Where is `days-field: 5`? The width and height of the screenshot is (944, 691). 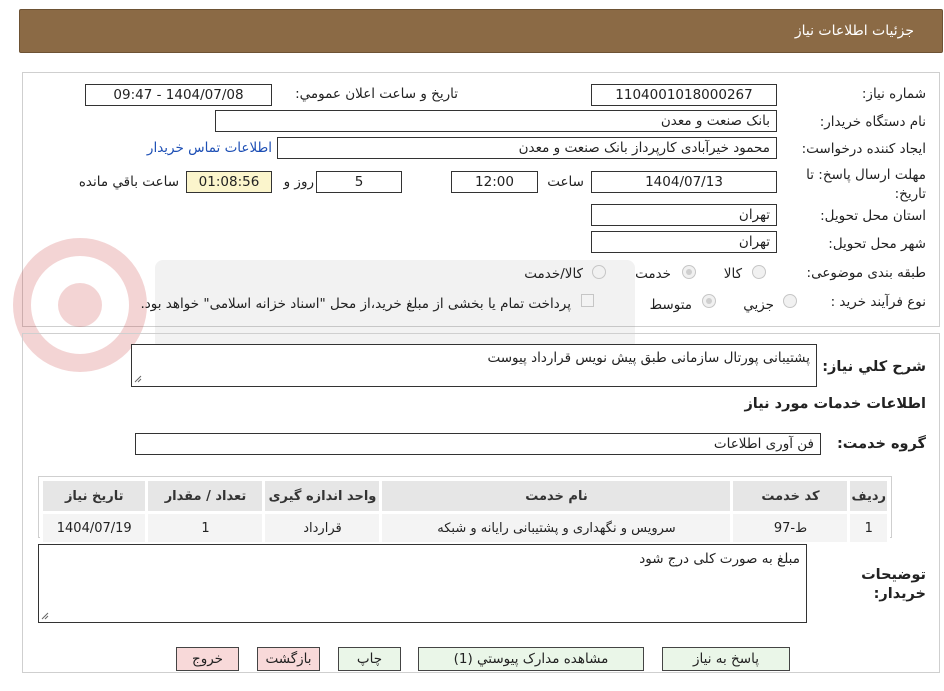
days-field: 5 is located at coordinates (359, 182).